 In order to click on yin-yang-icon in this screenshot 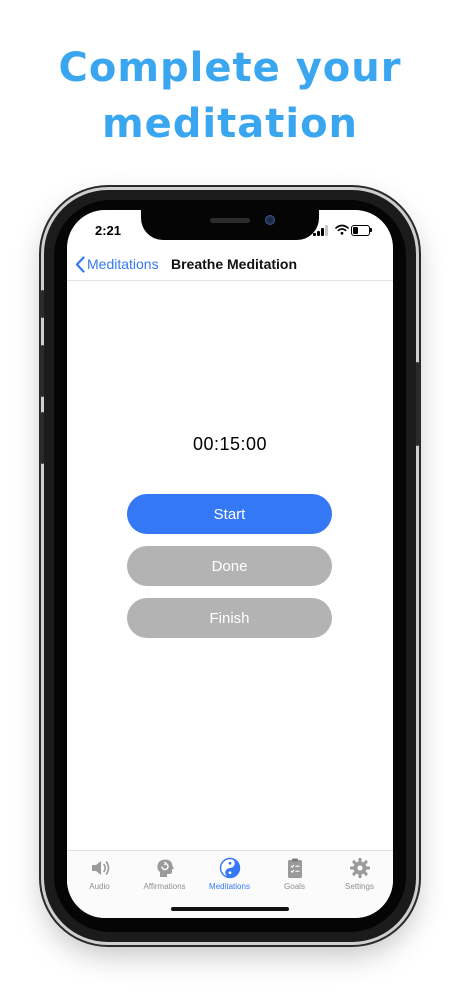, I will do `click(229, 868)`.